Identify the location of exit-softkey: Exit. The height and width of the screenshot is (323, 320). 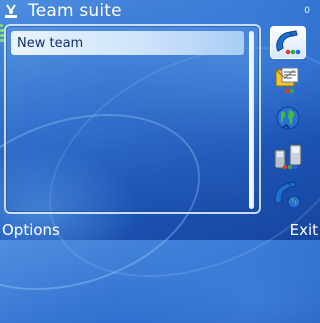
(304, 230).